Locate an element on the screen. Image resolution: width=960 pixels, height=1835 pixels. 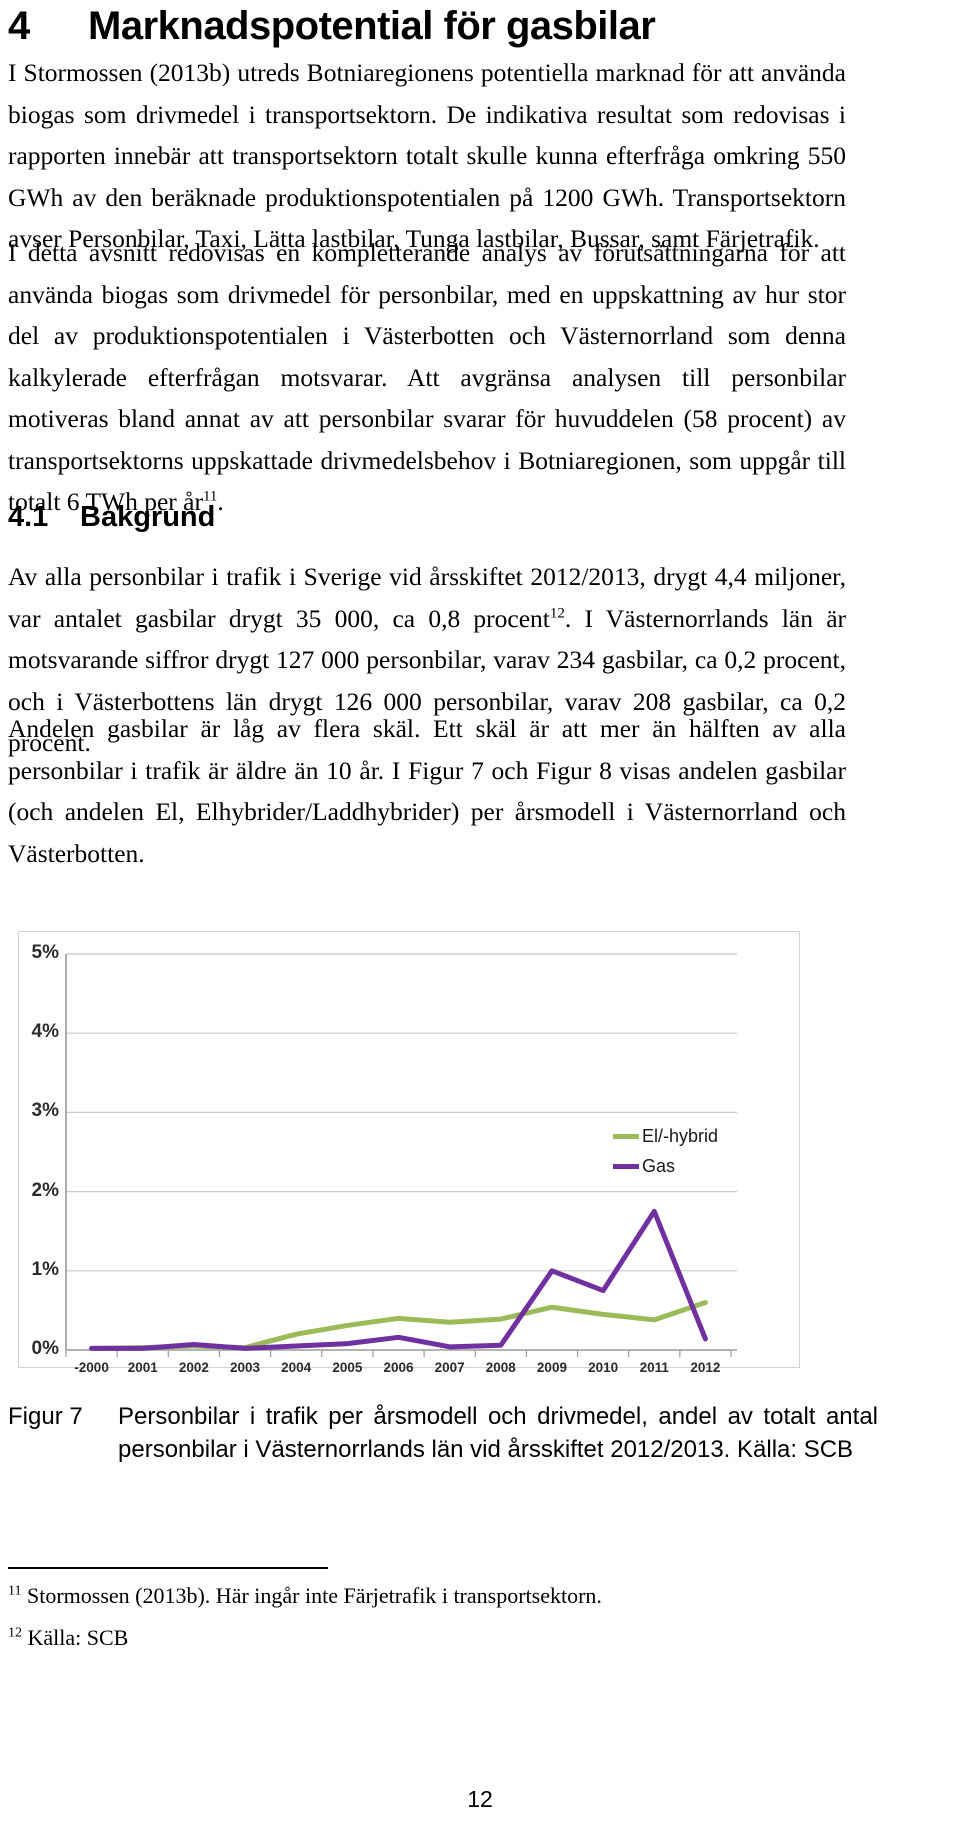
footnote-11-marker: 11 is located at coordinates (15, 1591).